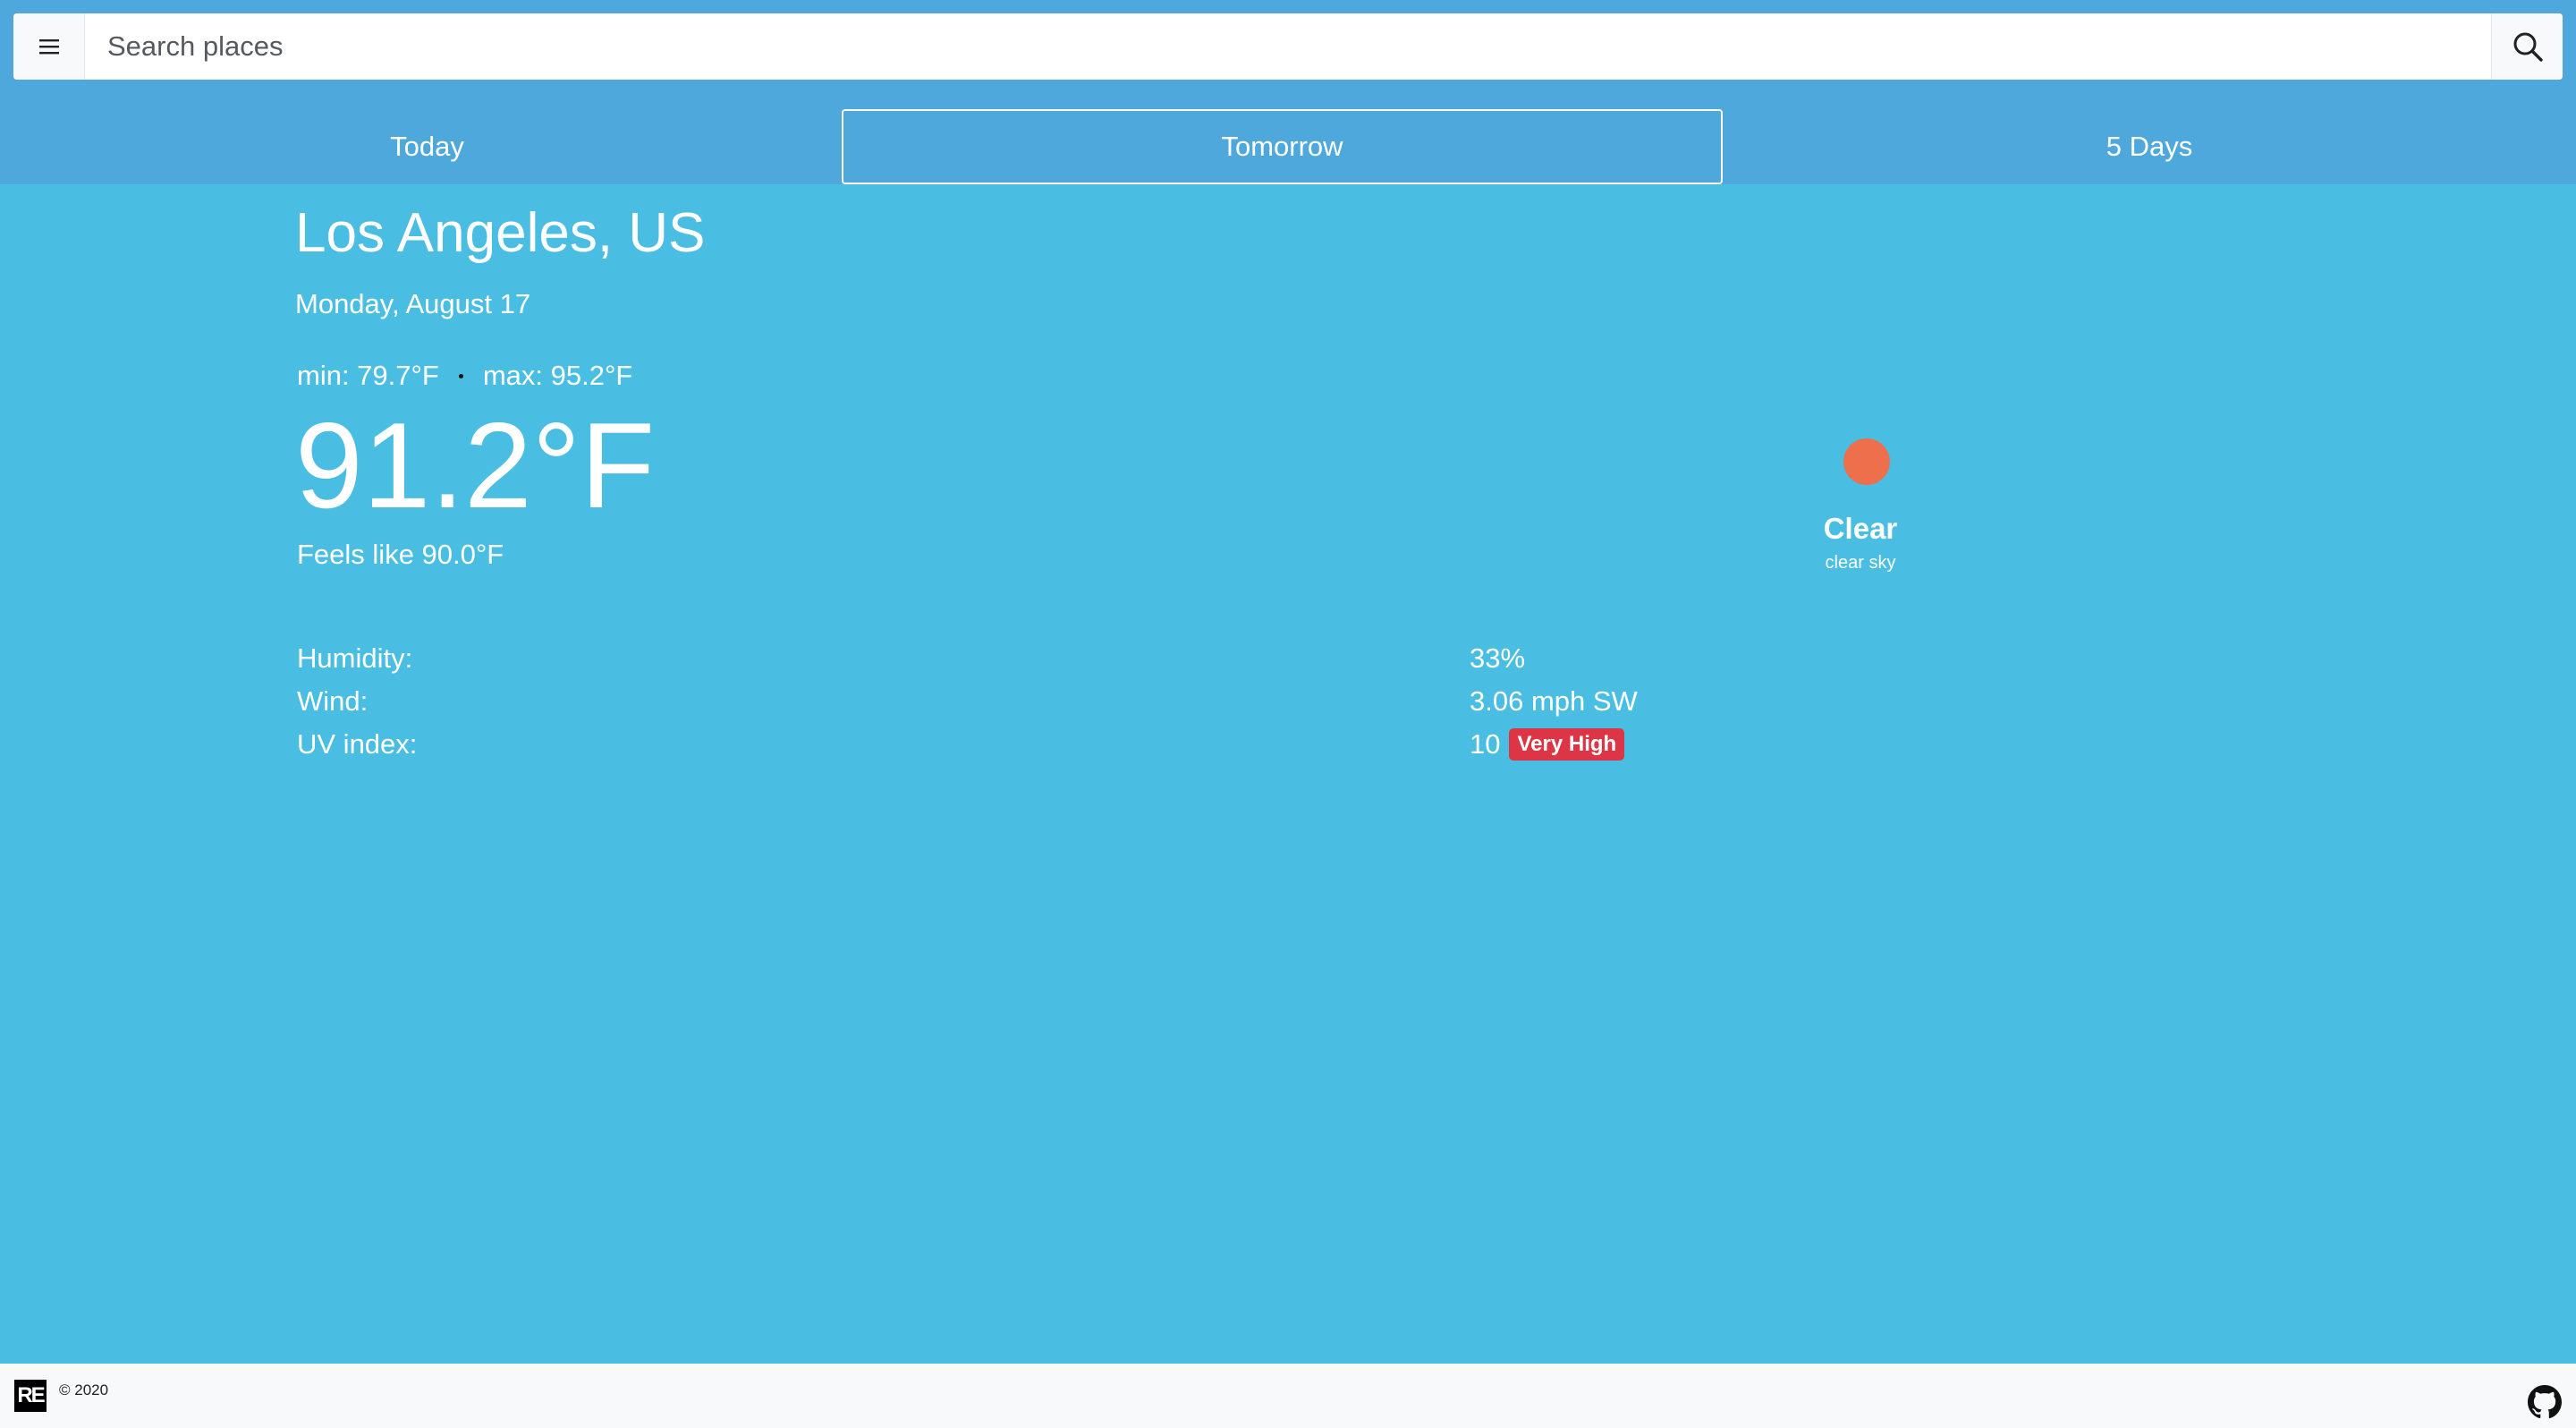 The height and width of the screenshot is (1428, 2576). I want to click on magnifier-search-icon, so click(2528, 47).